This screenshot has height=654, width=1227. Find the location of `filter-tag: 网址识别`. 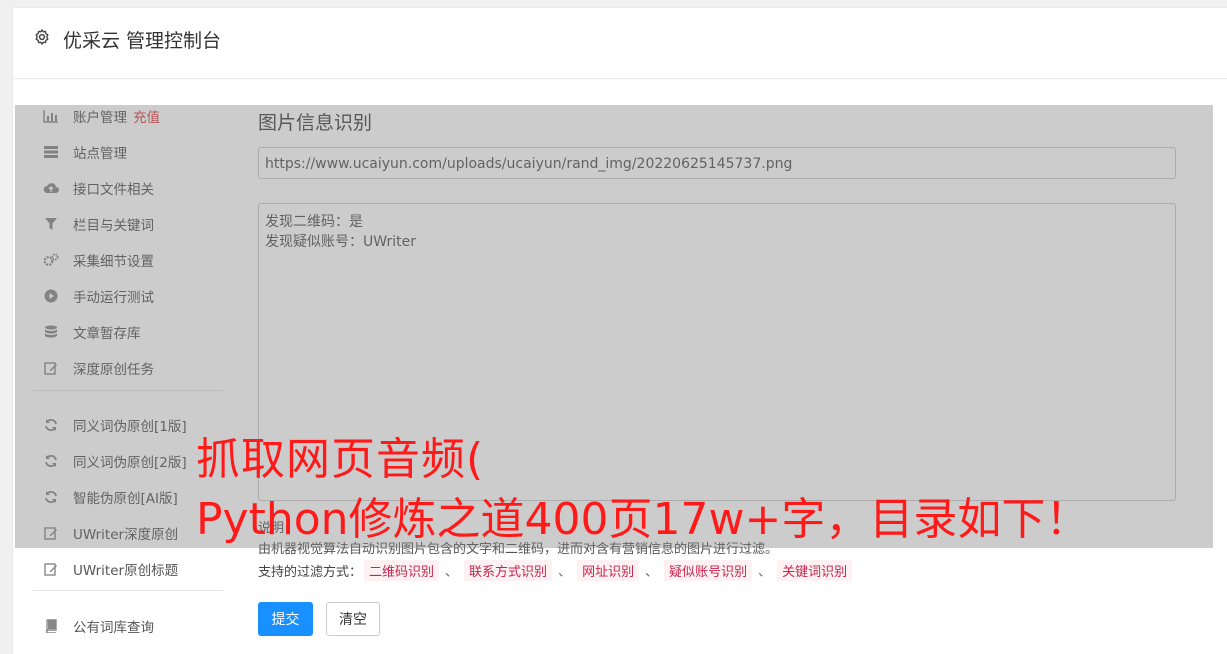

filter-tag: 网址识别 is located at coordinates (608, 570).